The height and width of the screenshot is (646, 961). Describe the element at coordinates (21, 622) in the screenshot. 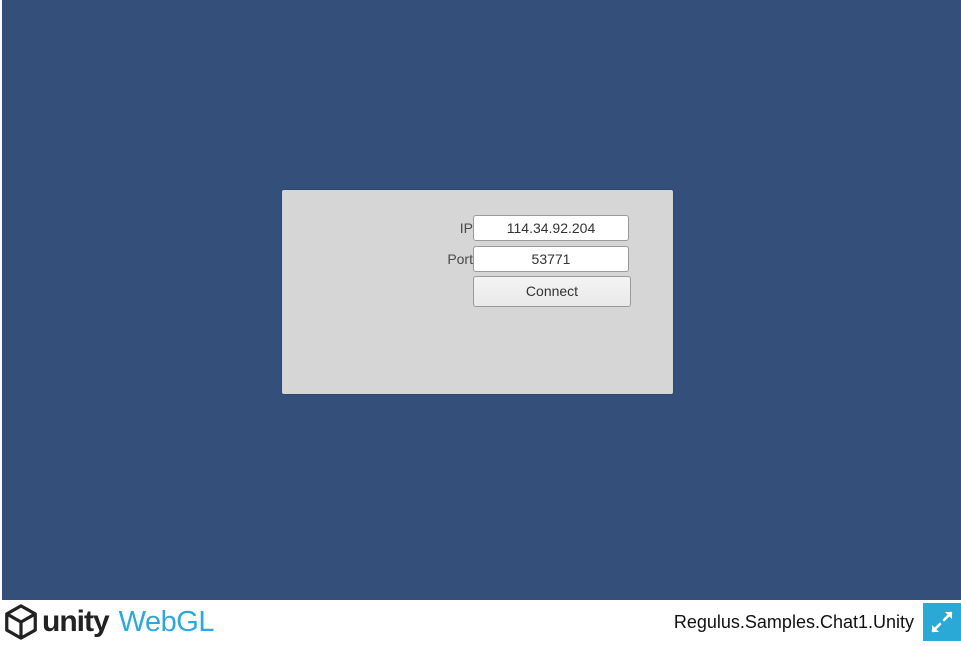

I see `unity-cube-icon` at that location.